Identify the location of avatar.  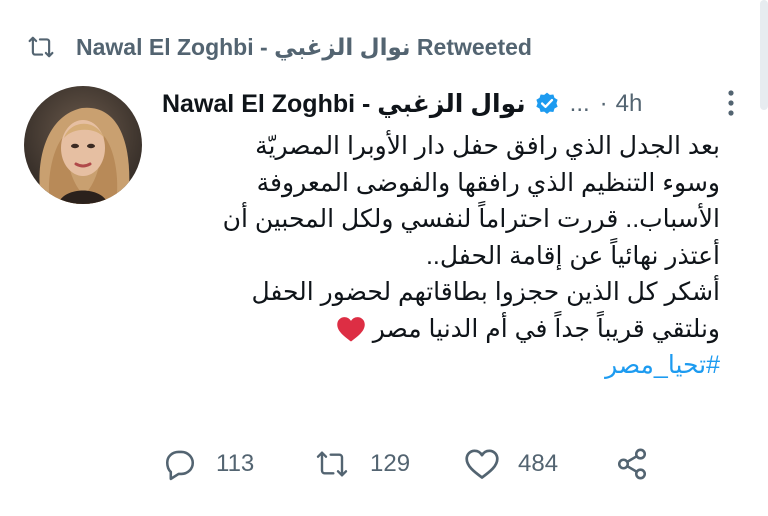
(83, 145).